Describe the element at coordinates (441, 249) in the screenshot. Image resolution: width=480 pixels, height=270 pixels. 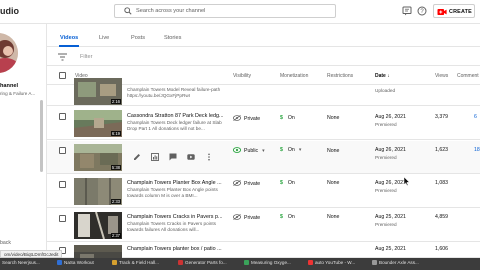
I see `views-cell: 1,606` at that location.